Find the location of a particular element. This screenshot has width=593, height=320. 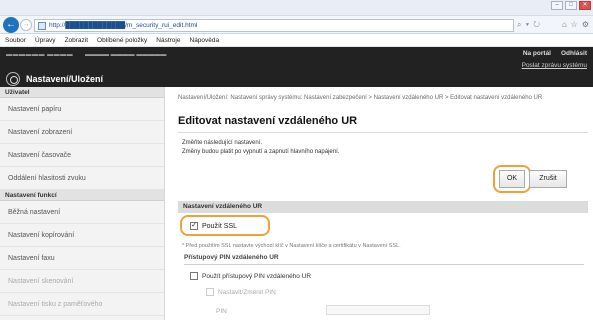

set-pin-checkbox is located at coordinates (210, 292).